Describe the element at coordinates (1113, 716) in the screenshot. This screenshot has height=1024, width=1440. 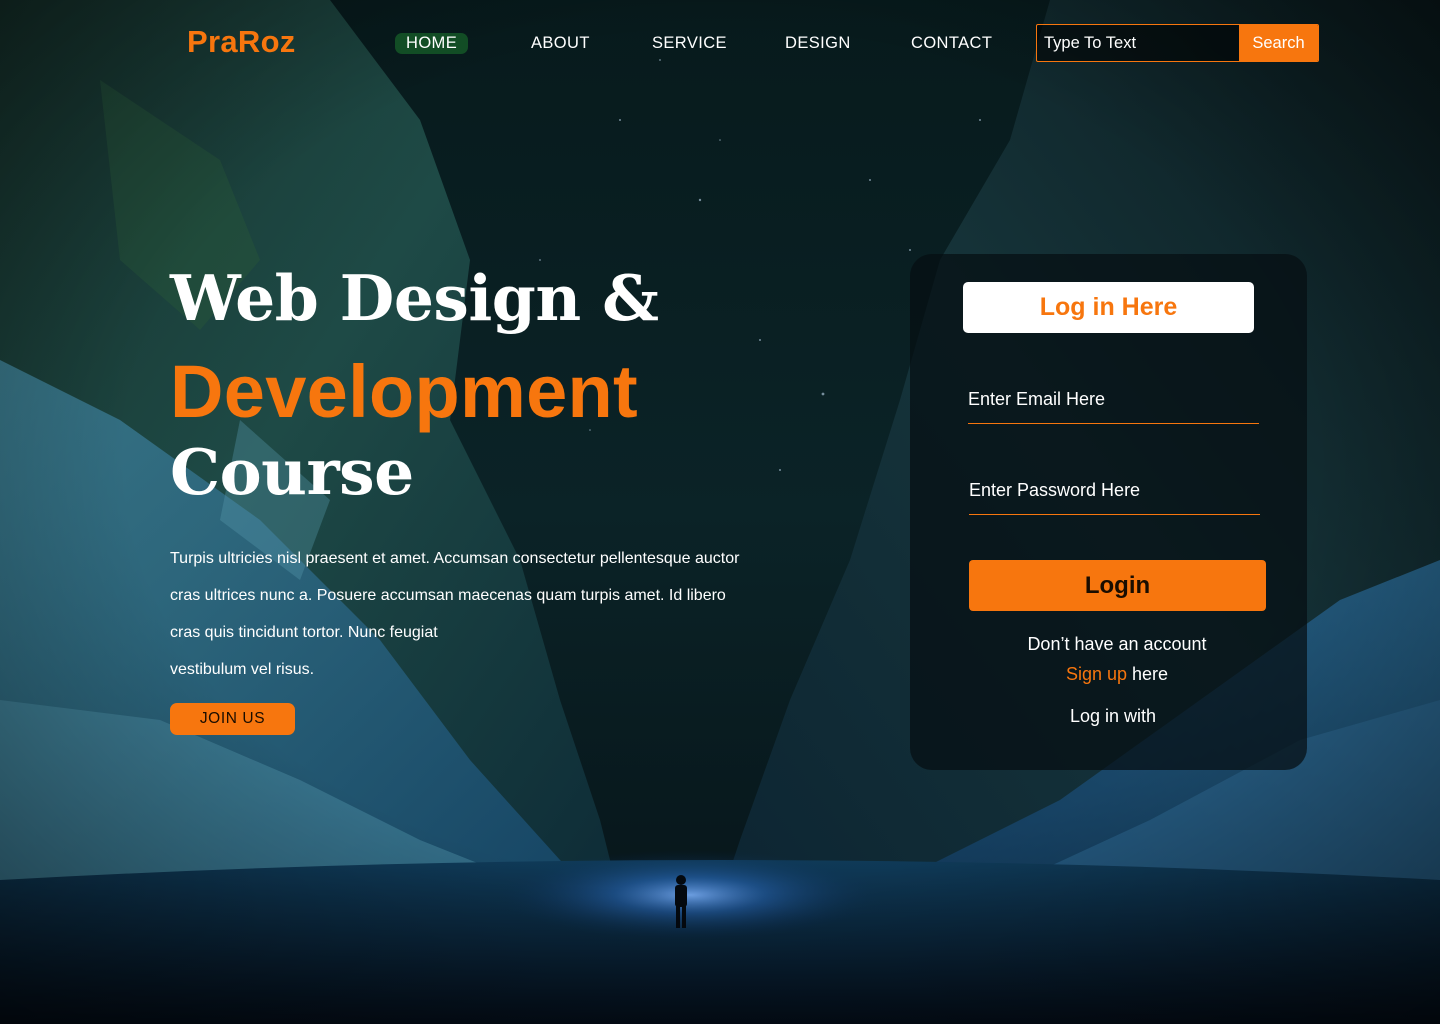
I see `login-with-text: Log in with` at that location.